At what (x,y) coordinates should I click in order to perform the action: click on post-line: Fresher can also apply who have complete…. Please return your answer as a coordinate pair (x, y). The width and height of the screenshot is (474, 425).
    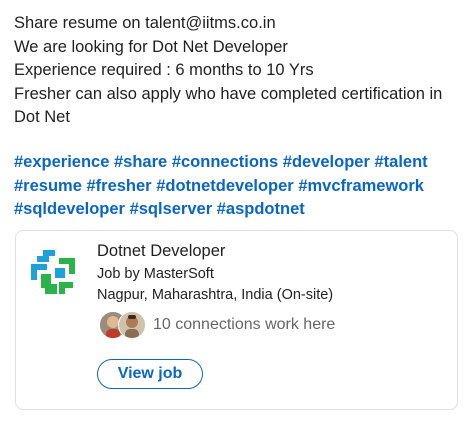
    Looking at the image, I should click on (228, 93).